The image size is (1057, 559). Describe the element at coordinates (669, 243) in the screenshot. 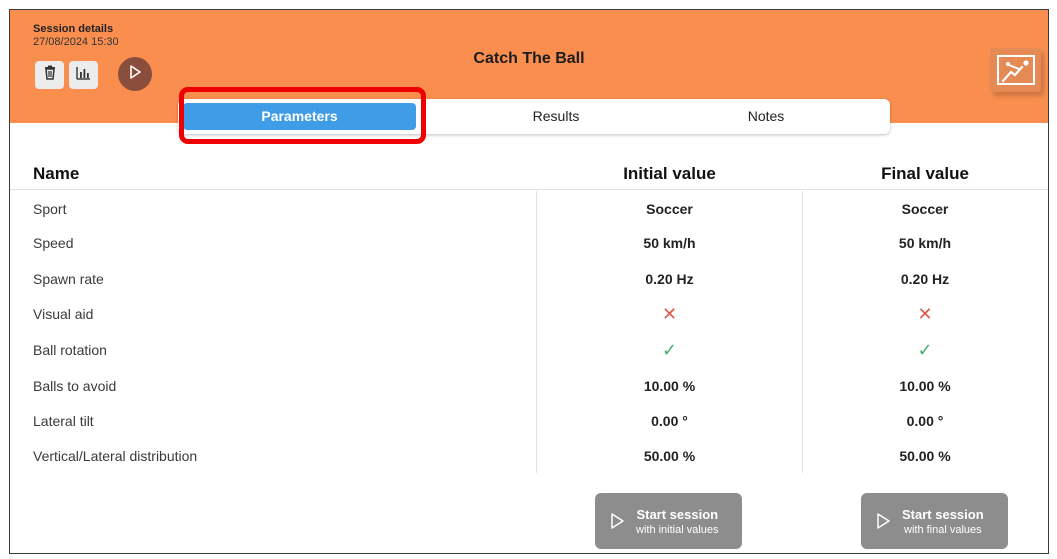

I see `initial-value: 50 km/h` at that location.